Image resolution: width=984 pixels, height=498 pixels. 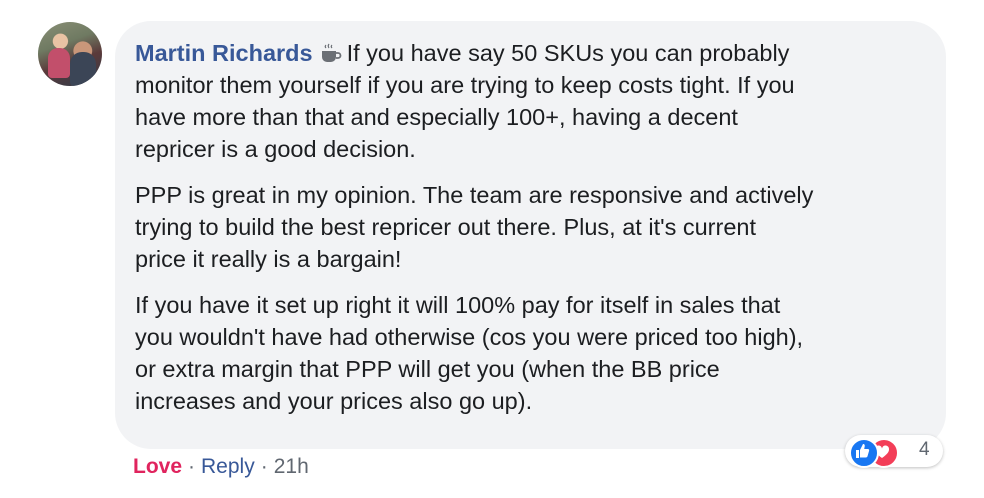 What do you see at coordinates (59, 63) in the screenshot?
I see `avatar-figure-child` at bounding box center [59, 63].